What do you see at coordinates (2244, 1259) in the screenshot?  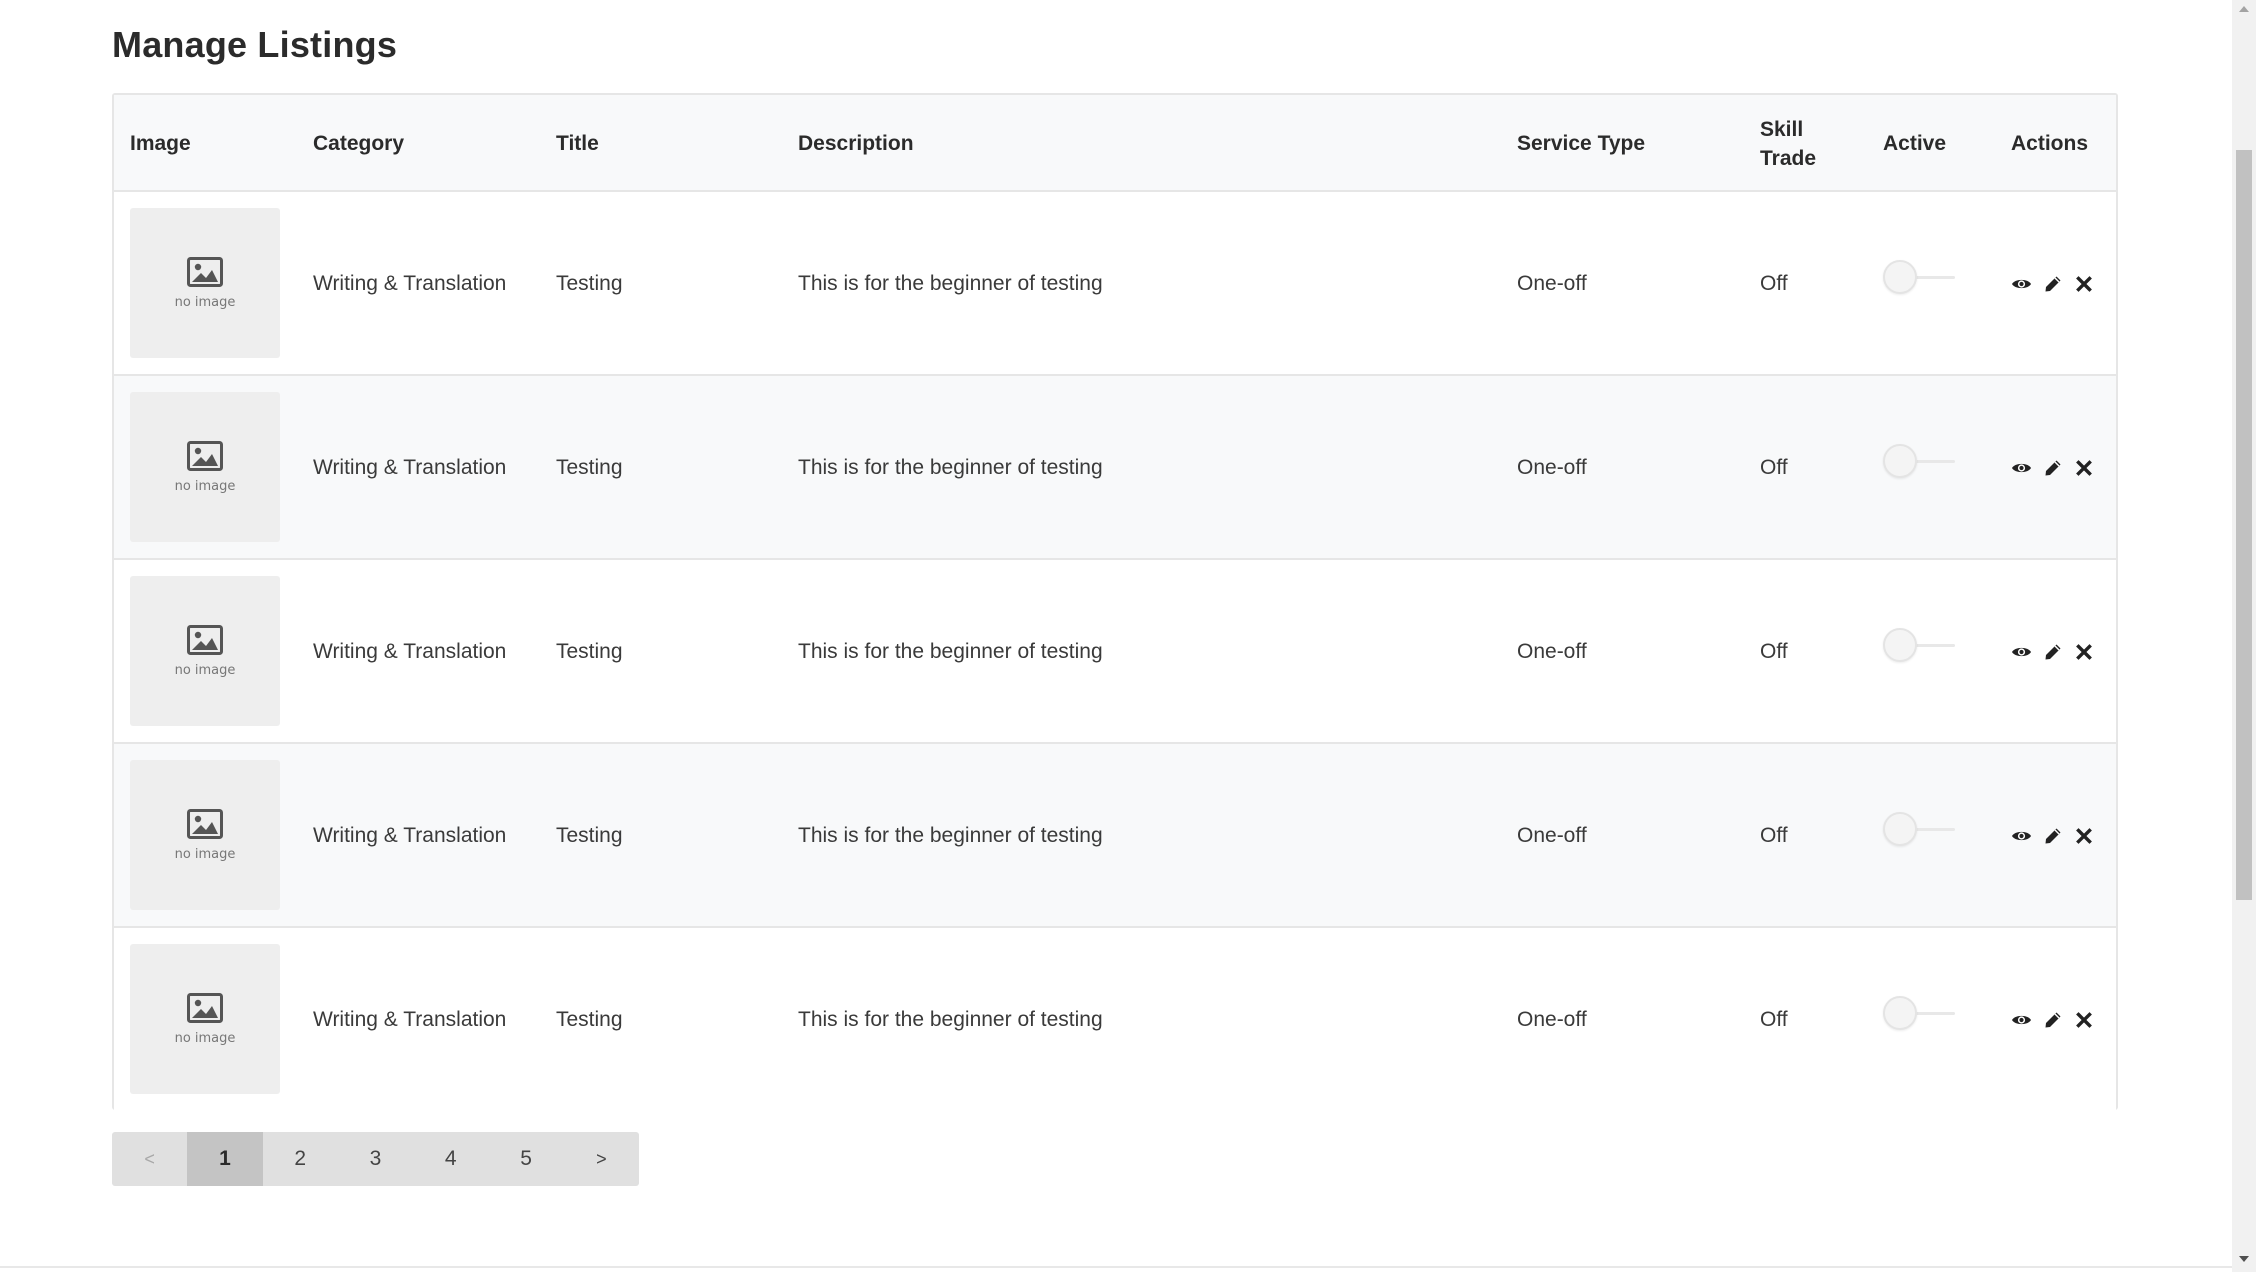 I see `scroll-down-arrow-icon` at bounding box center [2244, 1259].